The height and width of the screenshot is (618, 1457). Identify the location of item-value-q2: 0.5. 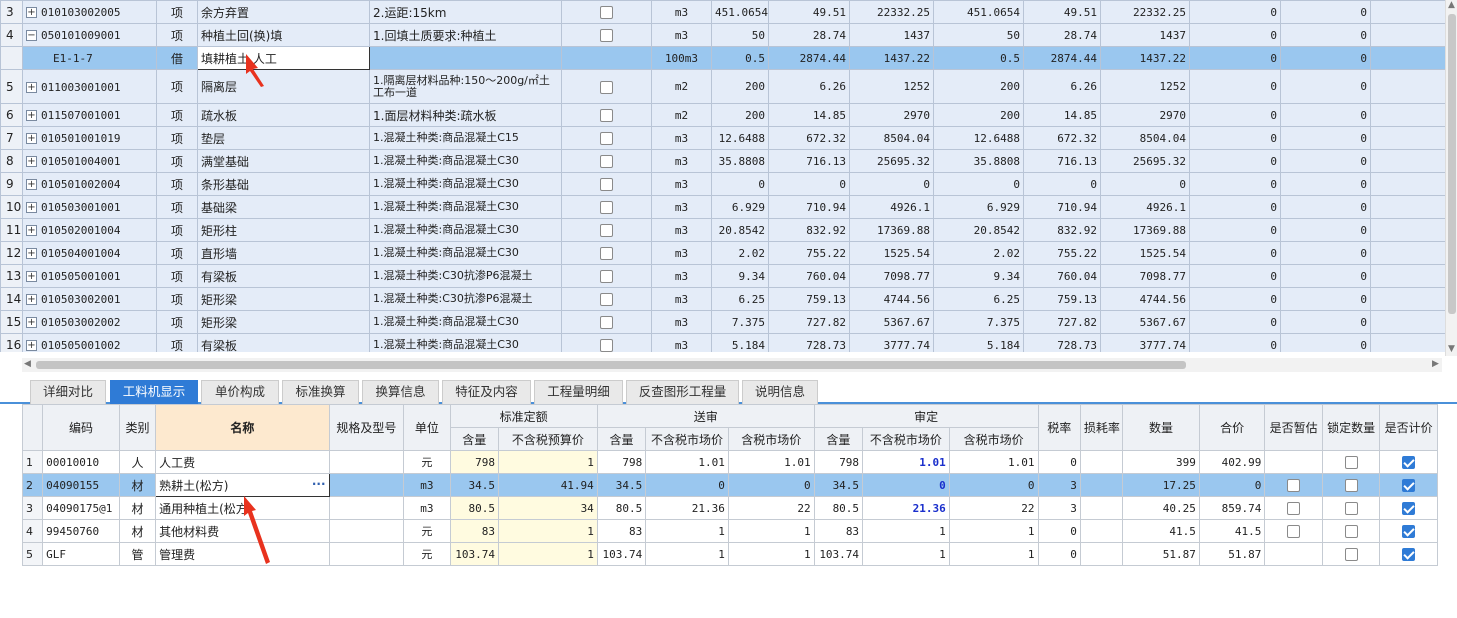
(978, 58).